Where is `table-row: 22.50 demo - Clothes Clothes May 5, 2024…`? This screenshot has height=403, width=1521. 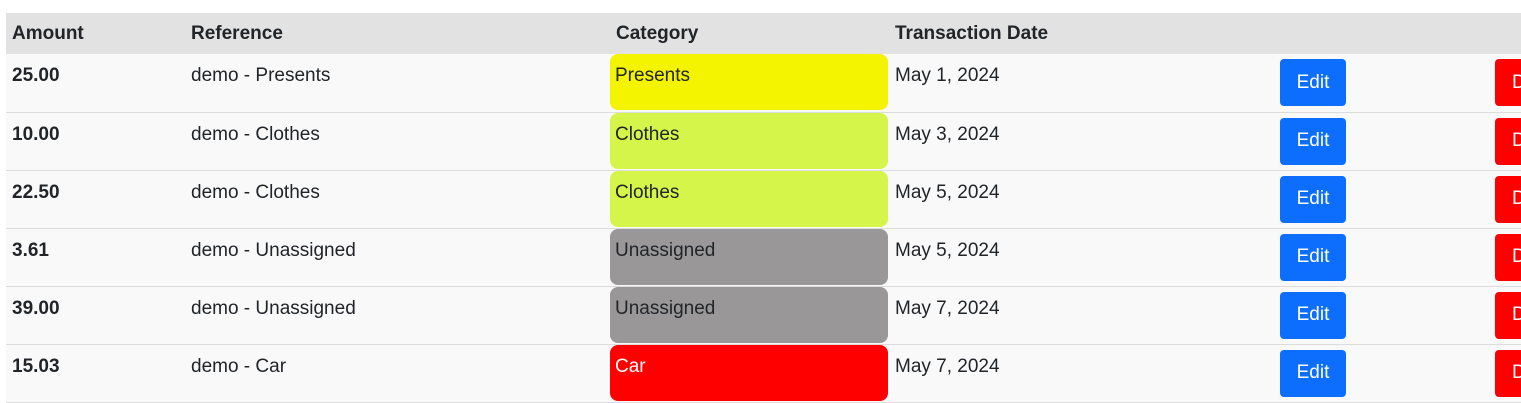 table-row: 22.50 demo - Clothes Clothes May 5, 2024… is located at coordinates (763, 199).